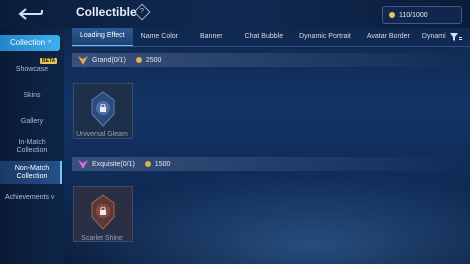 The height and width of the screenshot is (264, 470). Describe the element at coordinates (83, 164) in the screenshot. I see `exquisite-rank-icon` at that location.